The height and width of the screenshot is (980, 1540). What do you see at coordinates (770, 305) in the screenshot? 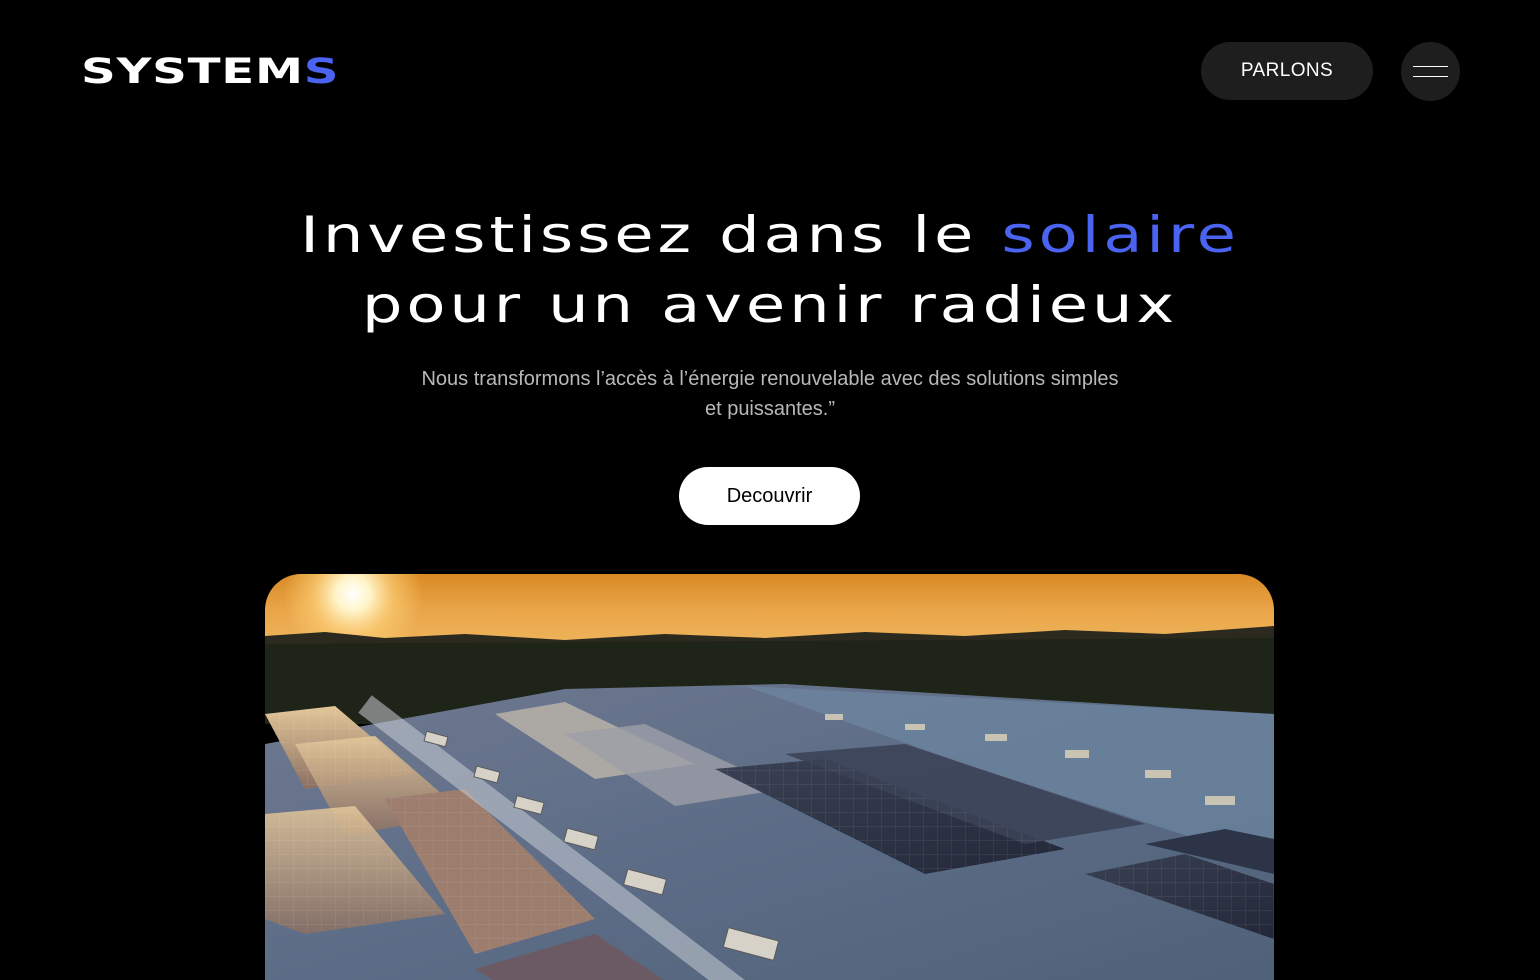
I see `hero-title-line2: pour un avenir radieux` at bounding box center [770, 305].